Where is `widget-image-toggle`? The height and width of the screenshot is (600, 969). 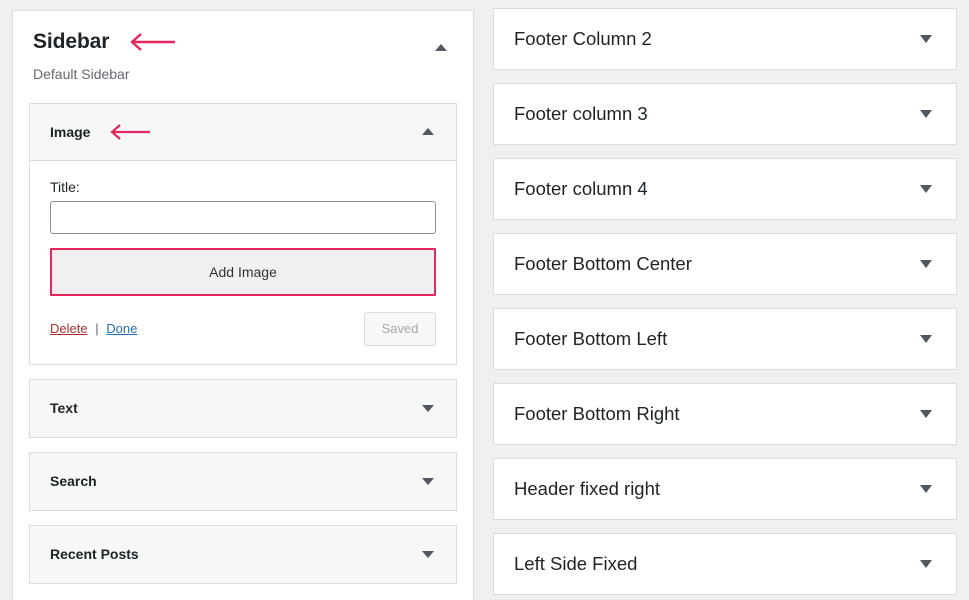 widget-image-toggle is located at coordinates (428, 132).